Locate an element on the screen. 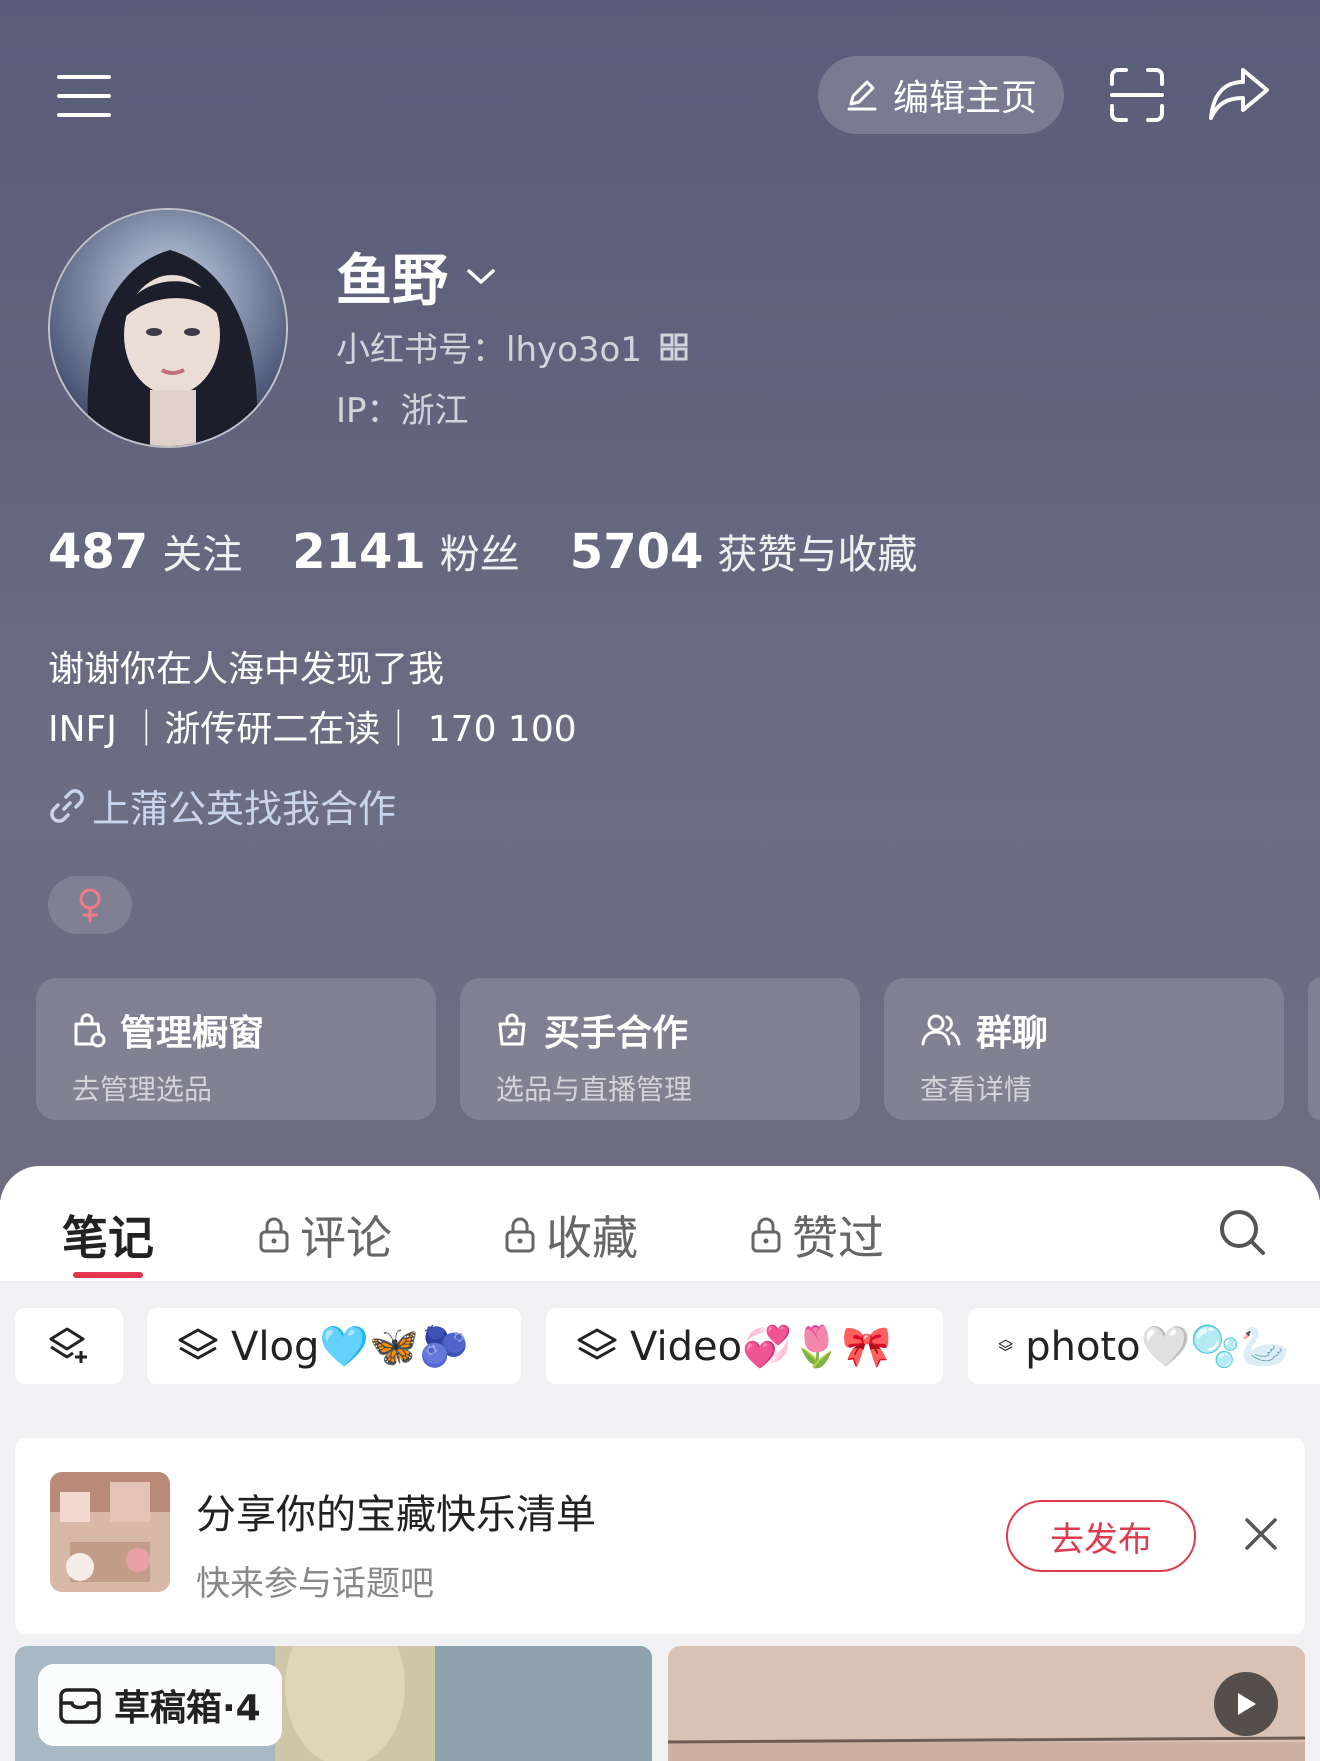  edit-profile-button: 编辑主页 is located at coordinates (941, 95).